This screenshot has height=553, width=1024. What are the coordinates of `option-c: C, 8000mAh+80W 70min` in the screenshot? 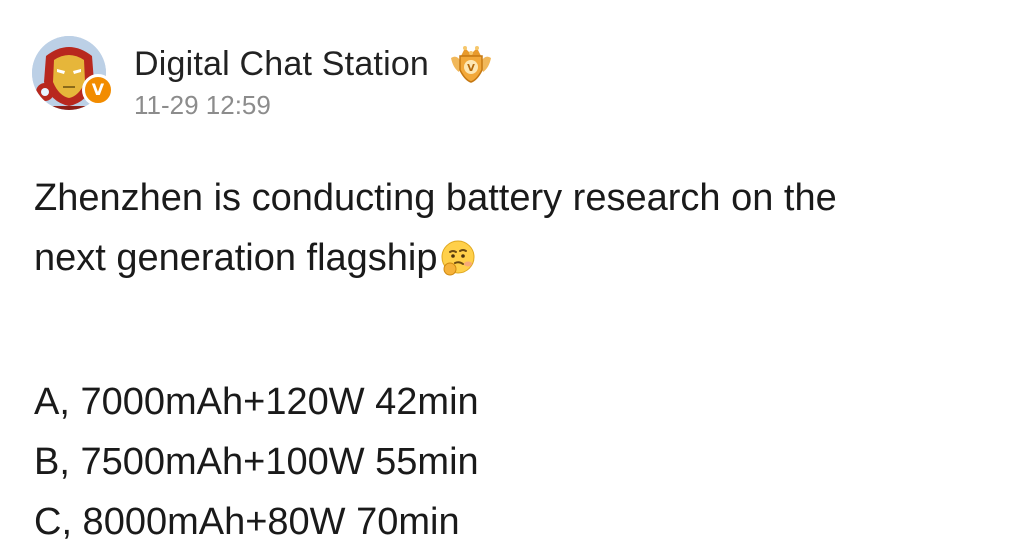 It's located at (247, 522).